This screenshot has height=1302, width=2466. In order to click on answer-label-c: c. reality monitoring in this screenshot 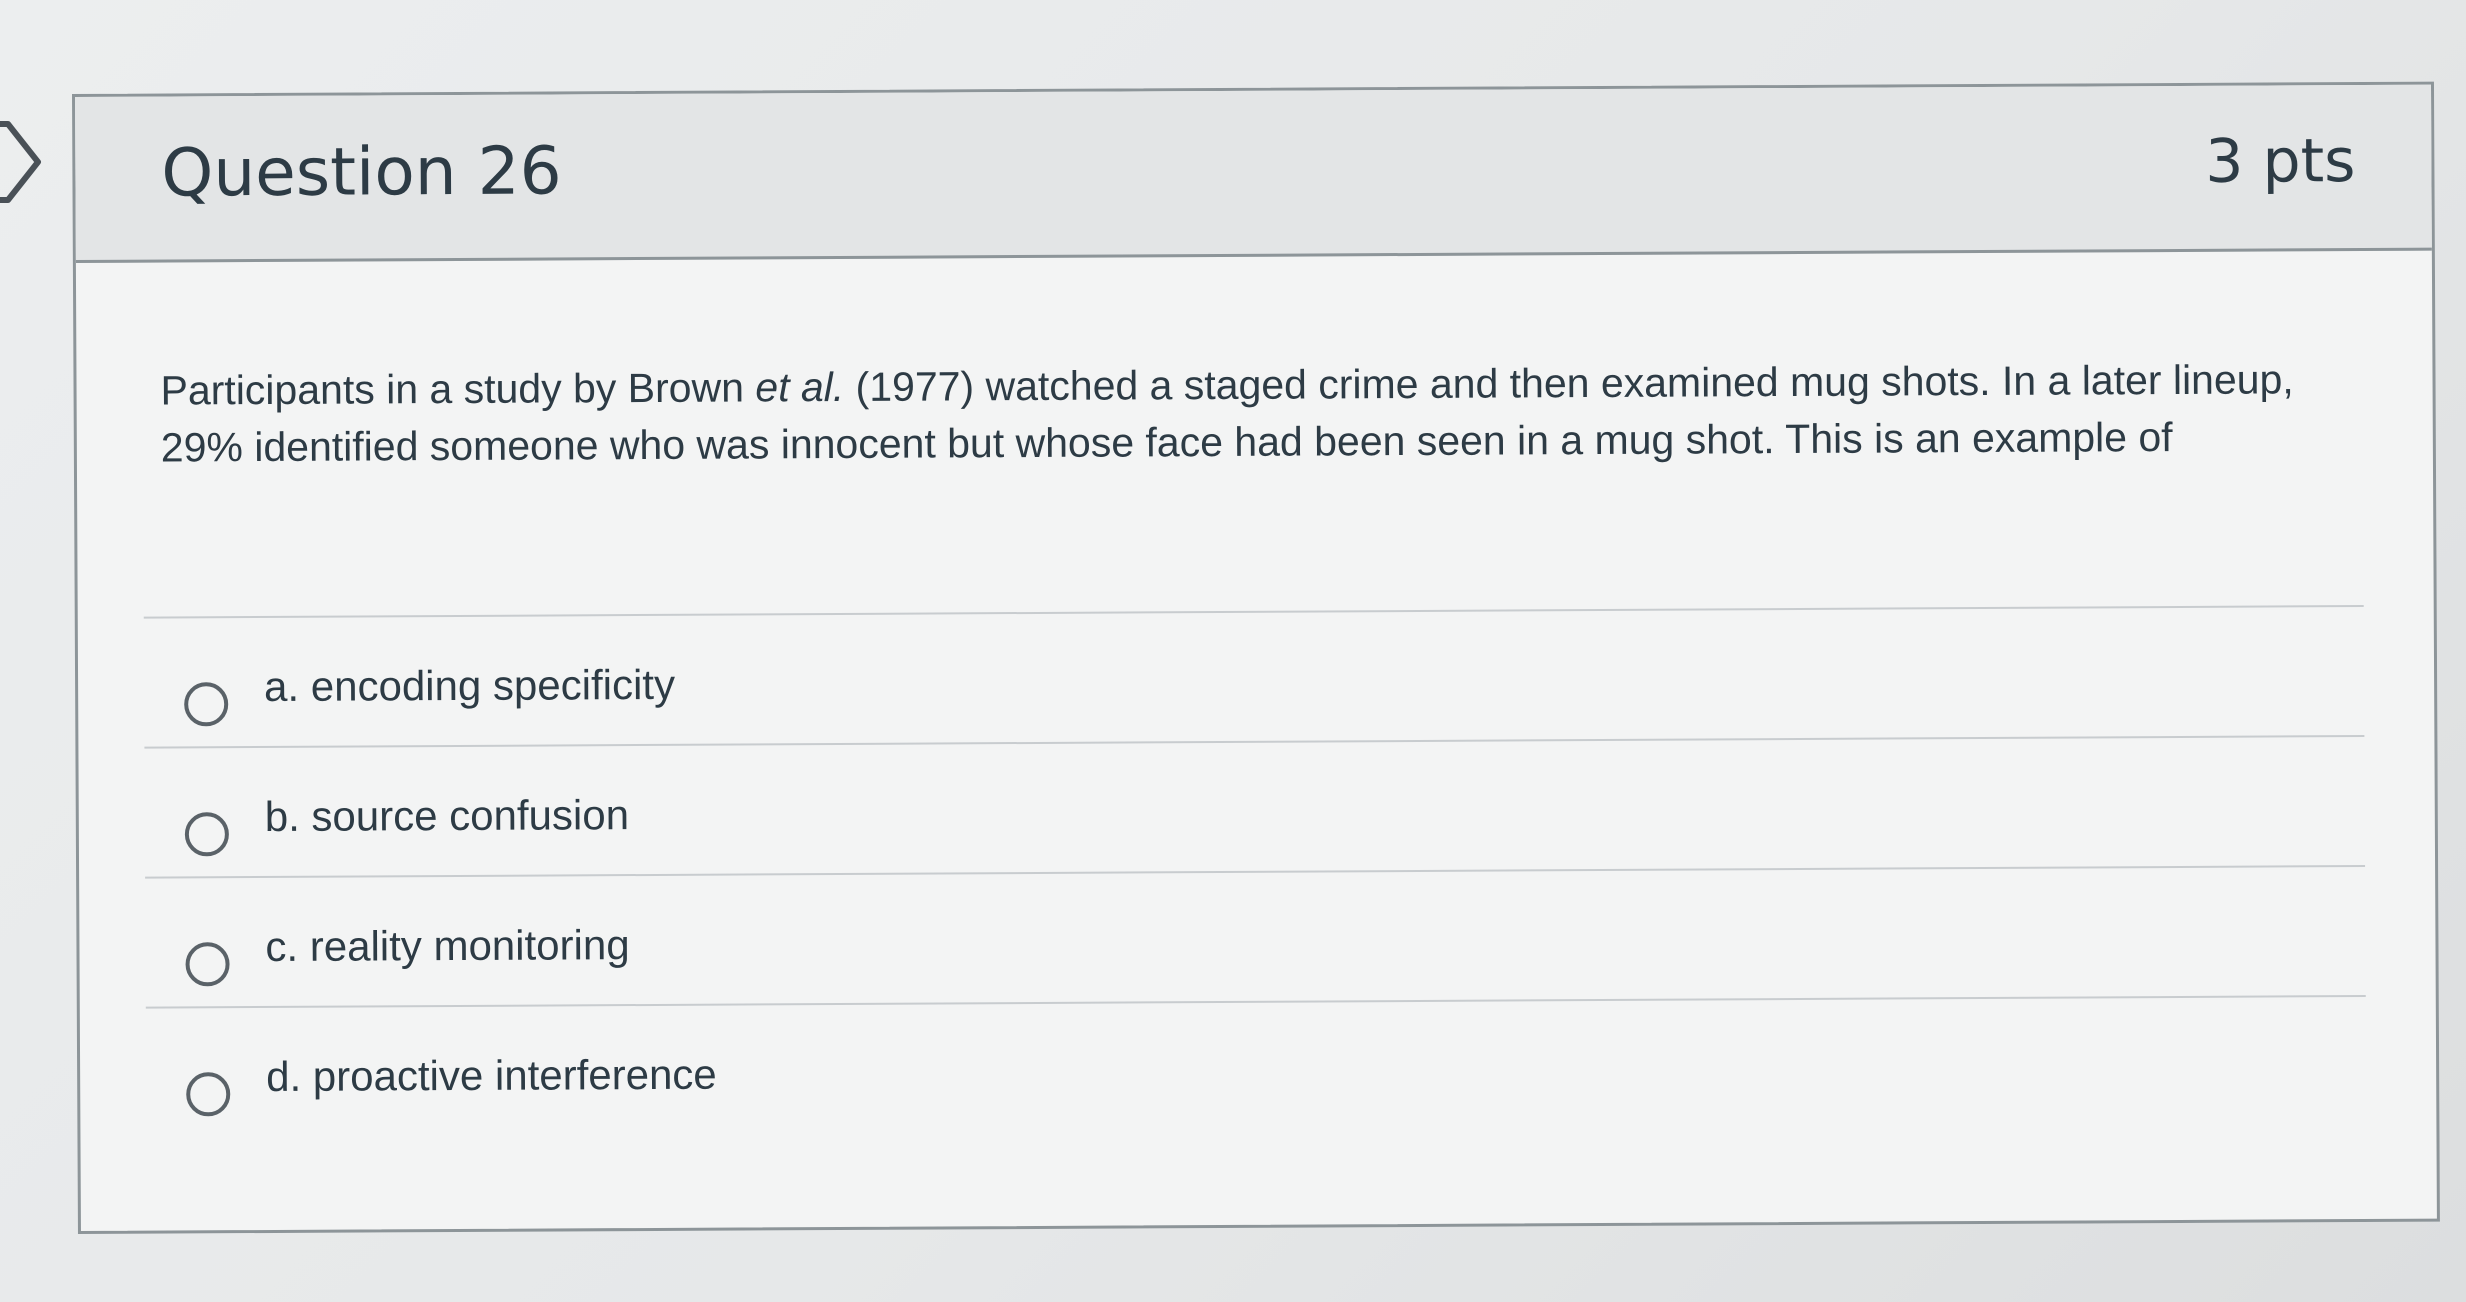, I will do `click(447, 946)`.